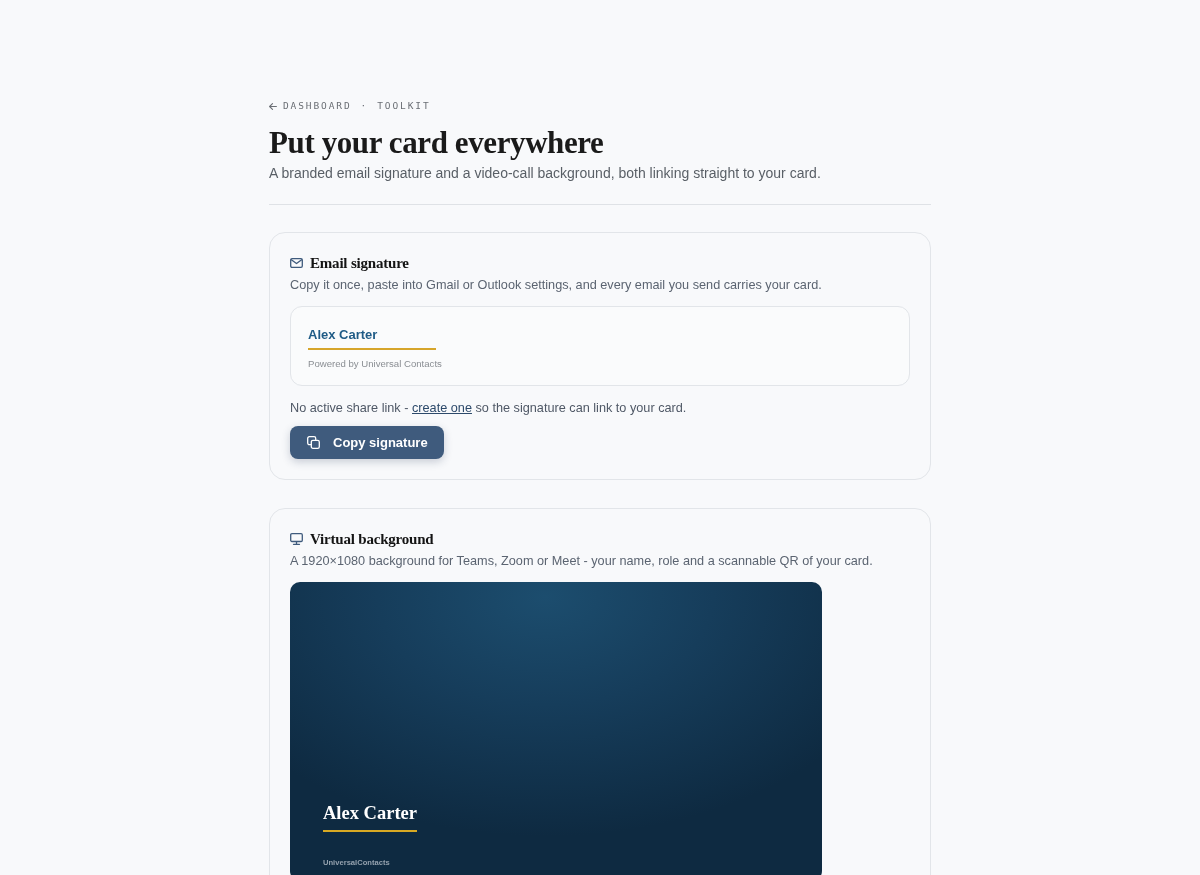 The width and height of the screenshot is (1200, 875). I want to click on breadcrumb-current: TOOLKIT, so click(404, 106).